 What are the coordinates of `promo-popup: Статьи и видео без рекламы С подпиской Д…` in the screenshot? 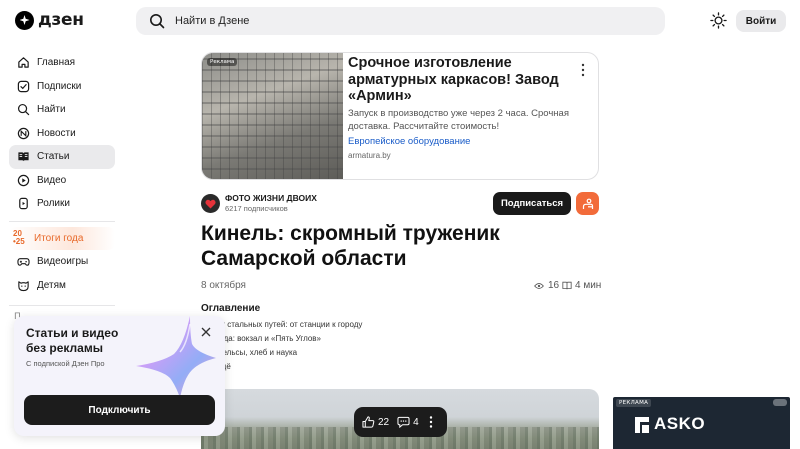 It's located at (119, 376).